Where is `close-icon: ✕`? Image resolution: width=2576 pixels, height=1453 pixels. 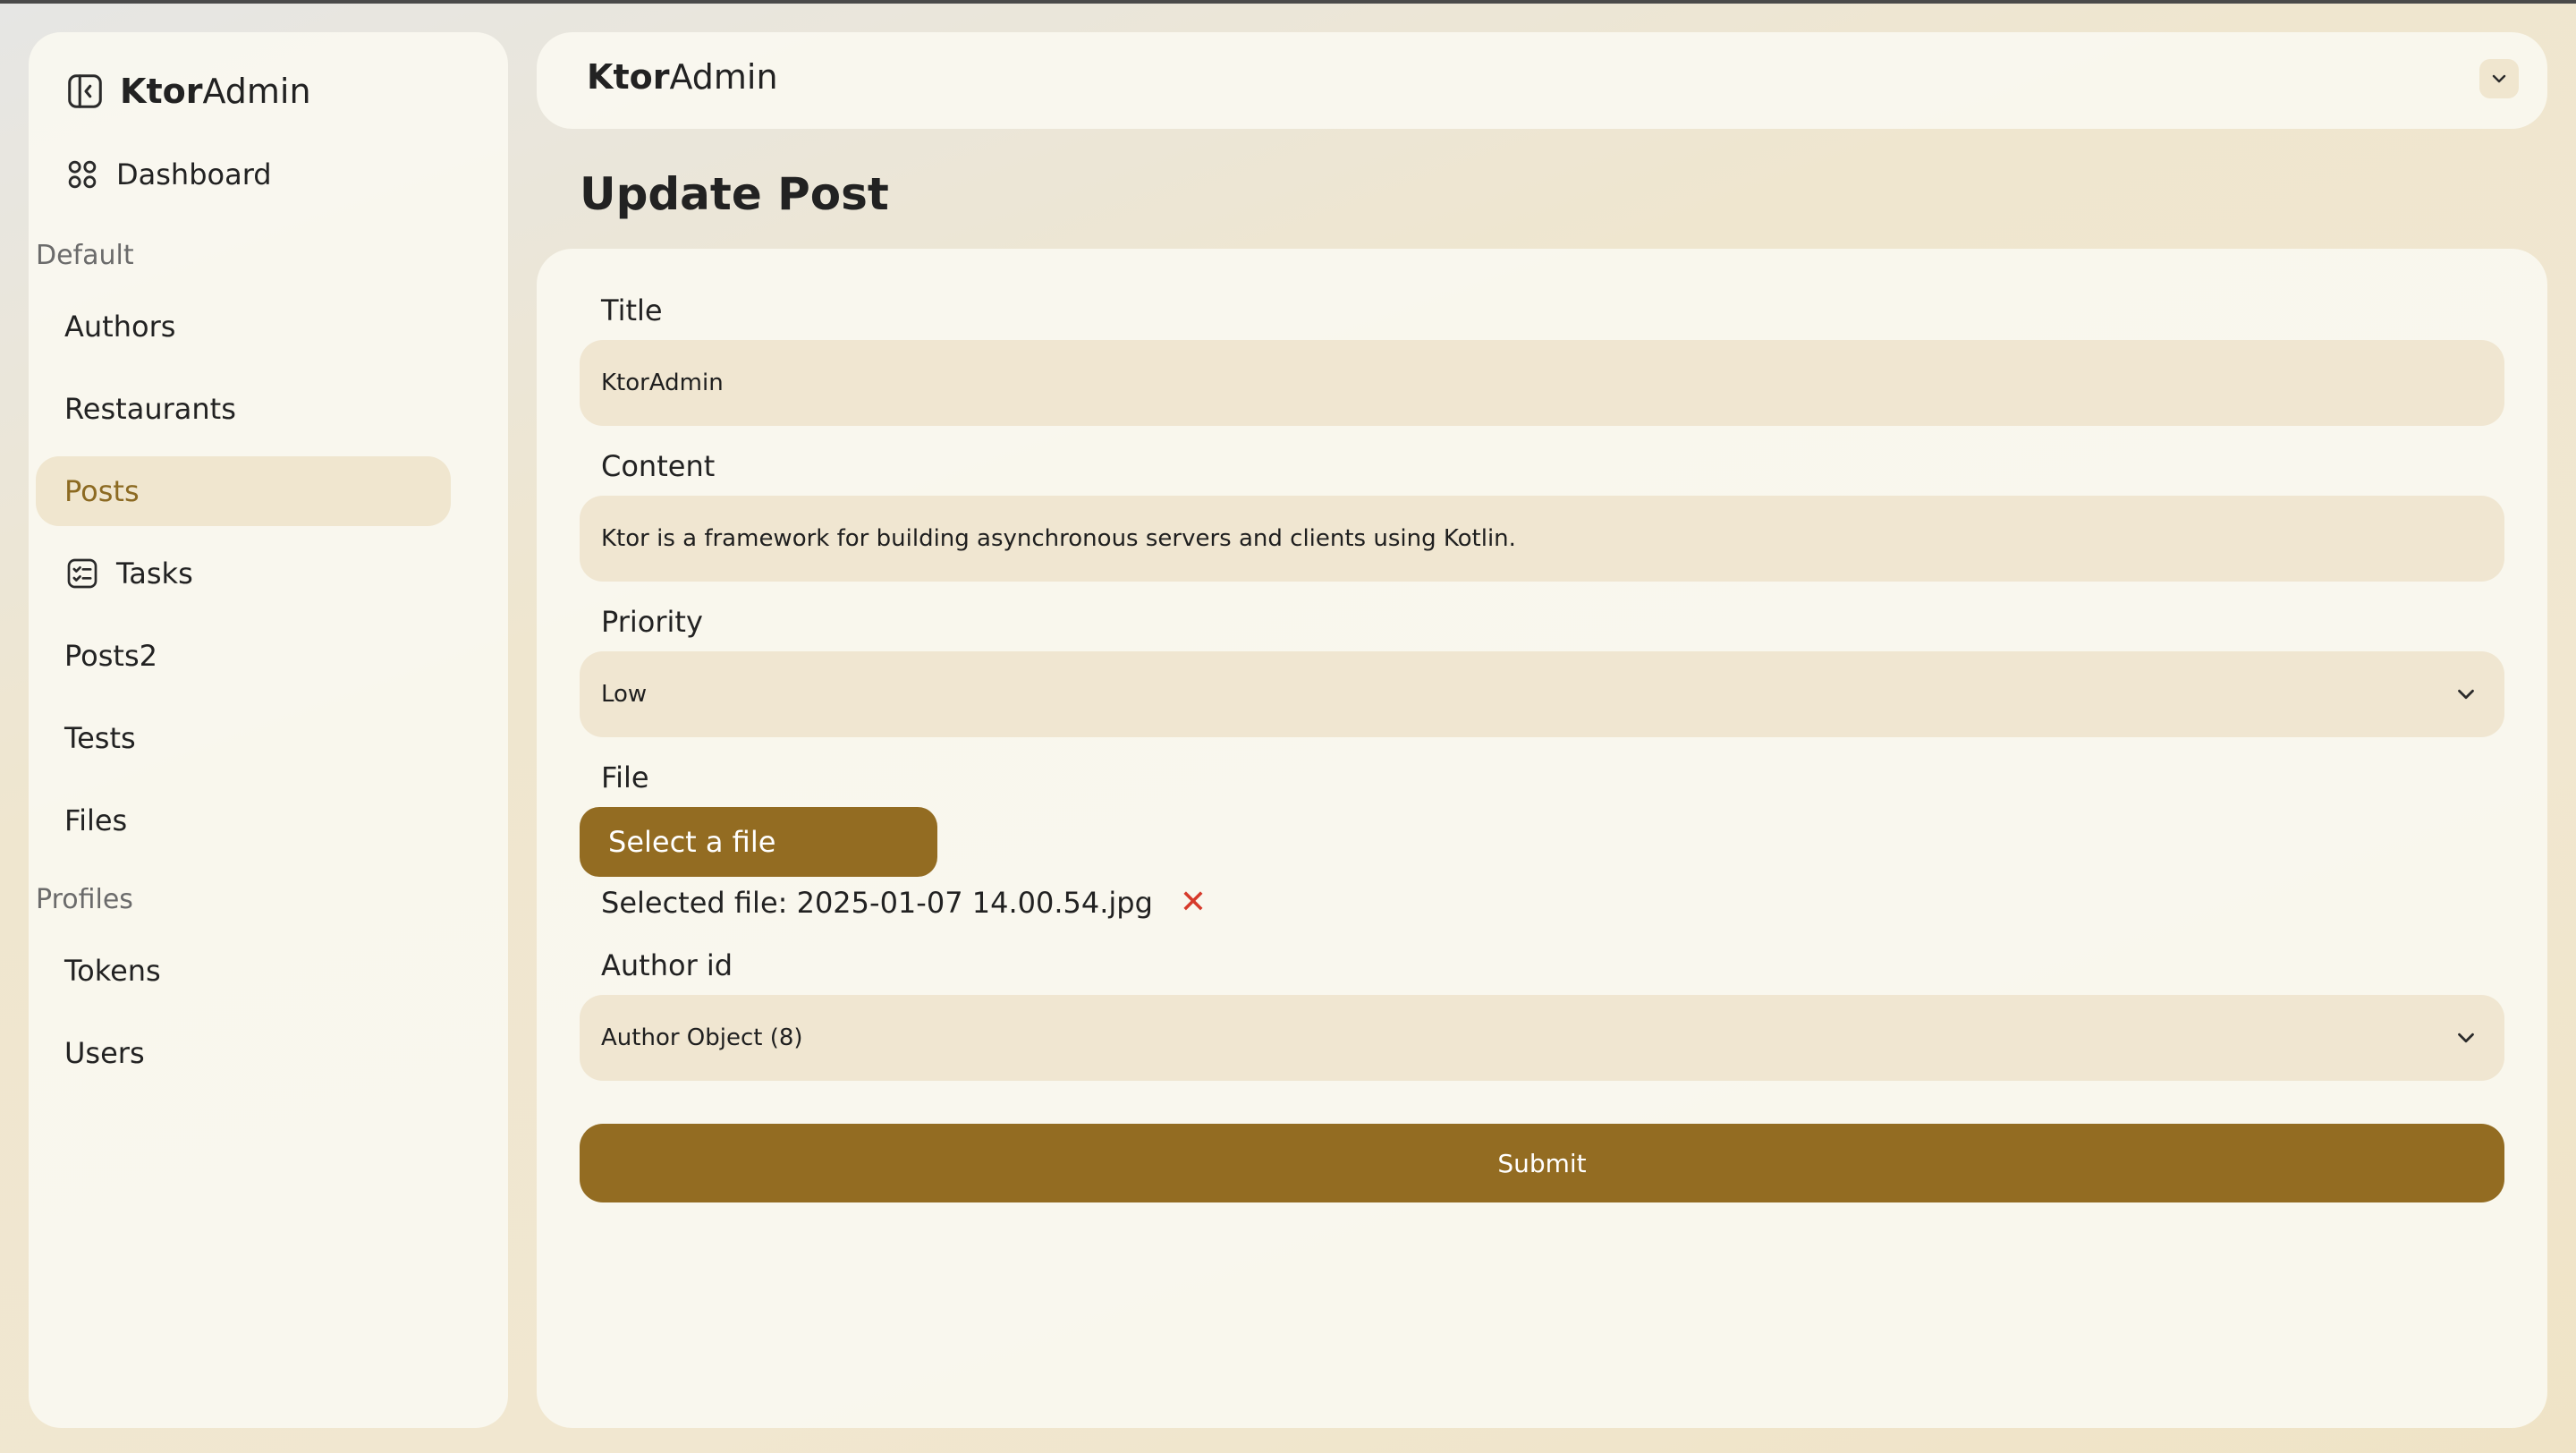 close-icon: ✕ is located at coordinates (1193, 902).